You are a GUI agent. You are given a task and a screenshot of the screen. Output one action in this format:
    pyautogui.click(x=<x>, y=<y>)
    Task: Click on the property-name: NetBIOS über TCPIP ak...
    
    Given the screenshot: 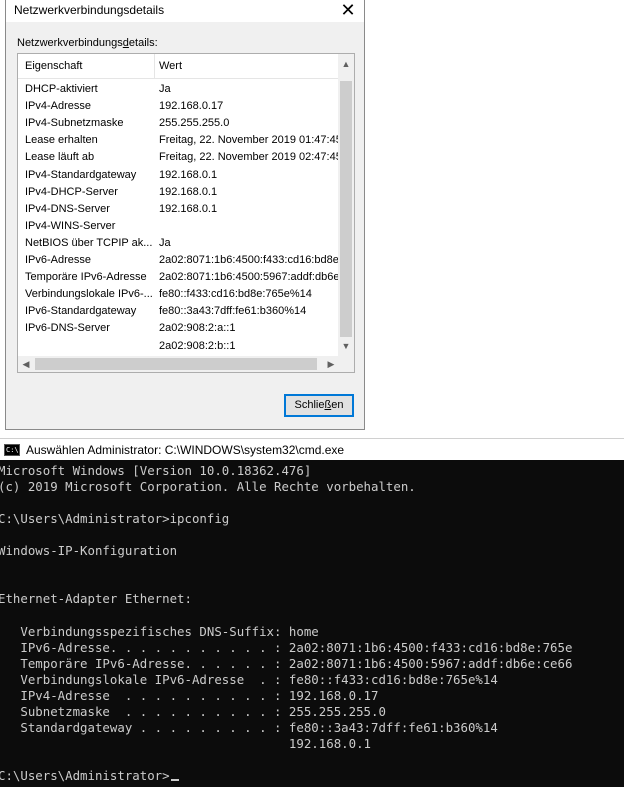 What is the action you would take?
    pyautogui.click(x=88, y=242)
    